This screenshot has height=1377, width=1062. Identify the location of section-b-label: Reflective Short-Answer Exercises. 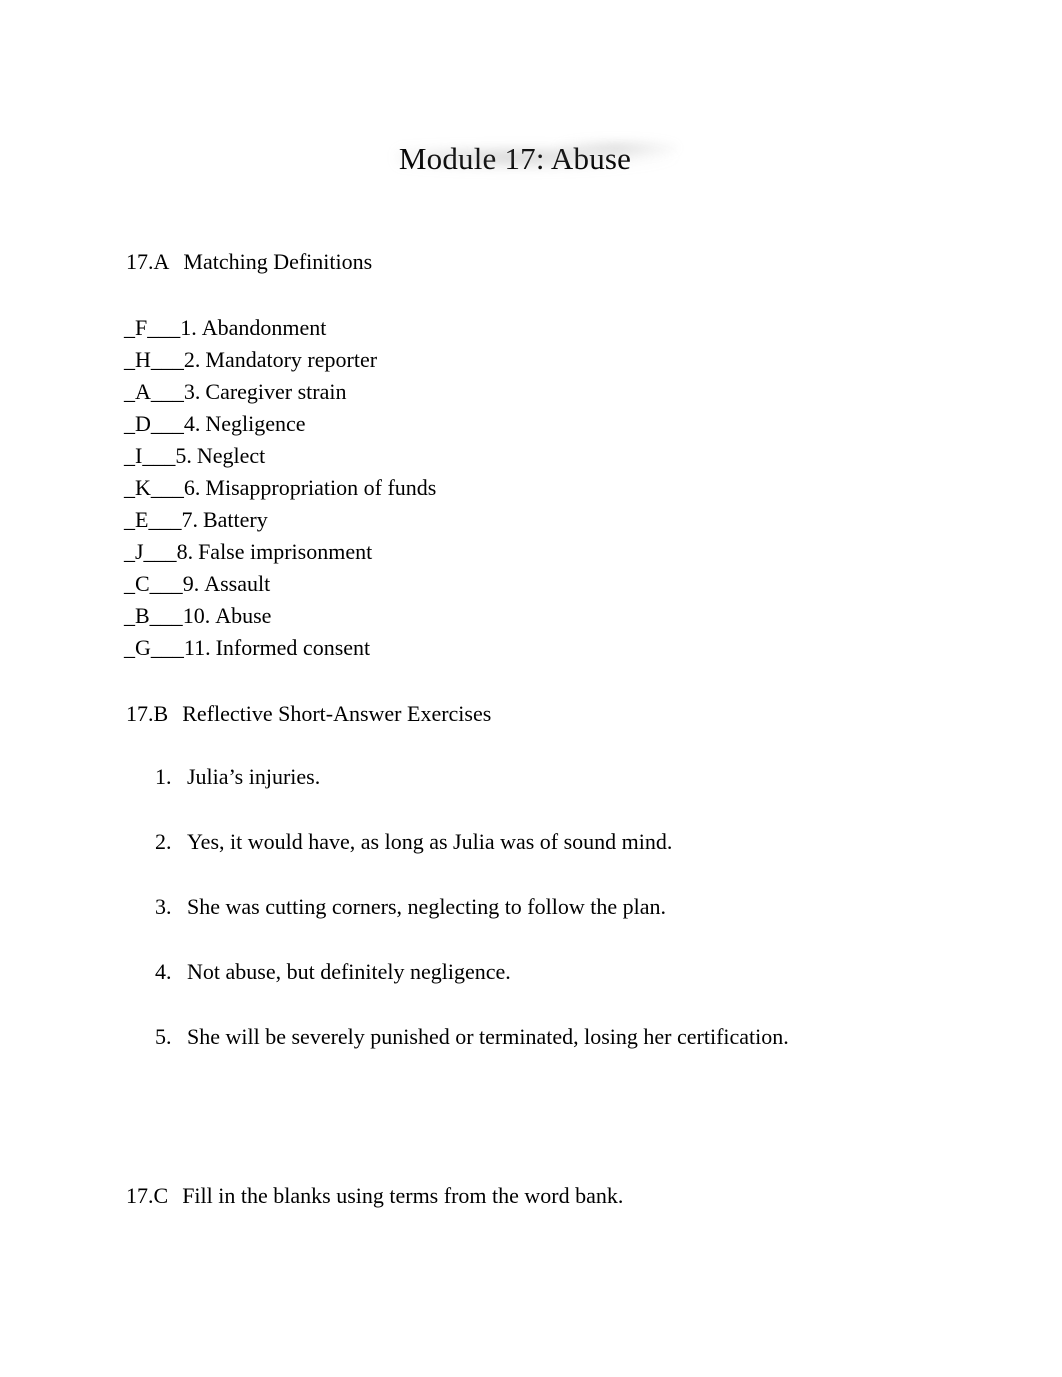
(337, 713).